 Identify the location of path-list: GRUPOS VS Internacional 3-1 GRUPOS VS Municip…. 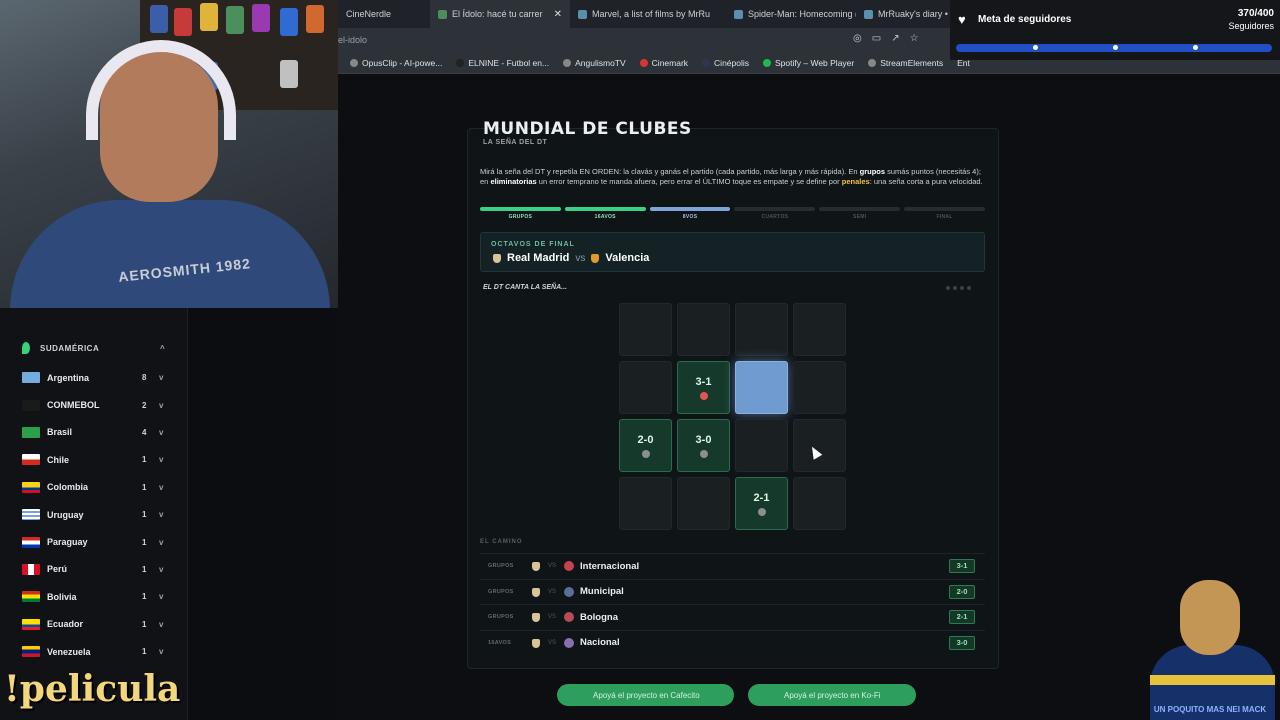
(732, 604).